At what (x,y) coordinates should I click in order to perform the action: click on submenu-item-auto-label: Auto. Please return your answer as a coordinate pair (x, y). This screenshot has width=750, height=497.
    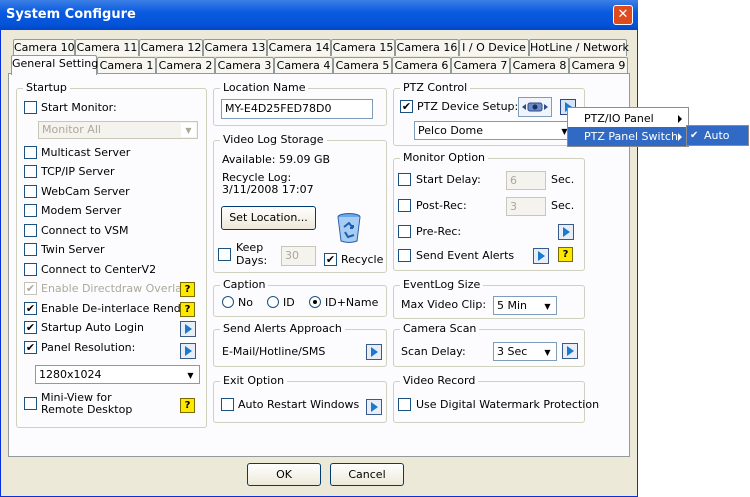
    Looking at the image, I should click on (717, 135).